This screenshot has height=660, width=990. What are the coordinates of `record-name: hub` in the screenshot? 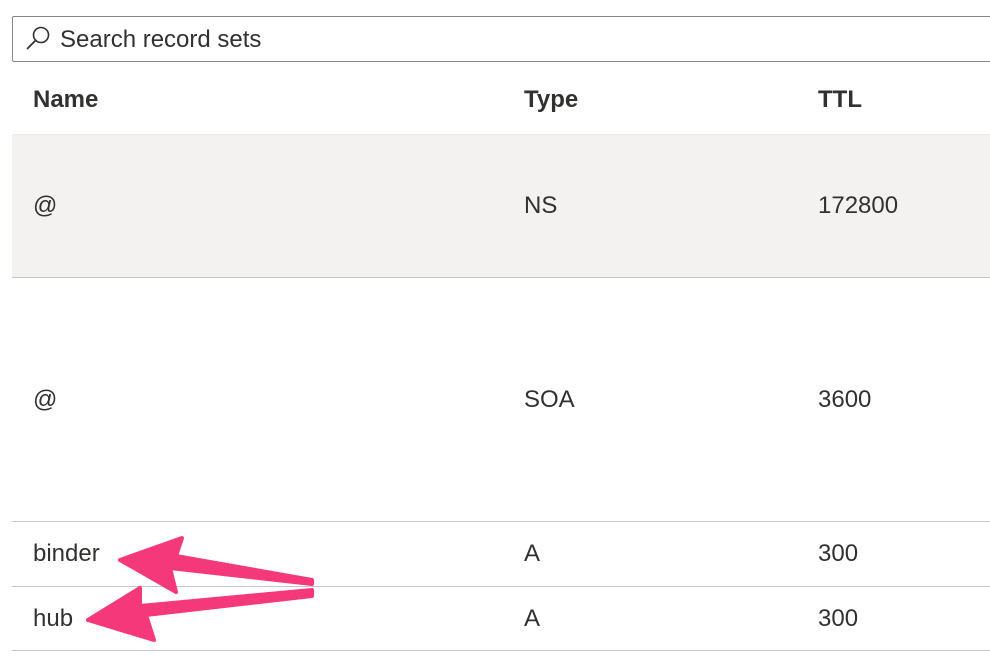 It's located at (53, 618).